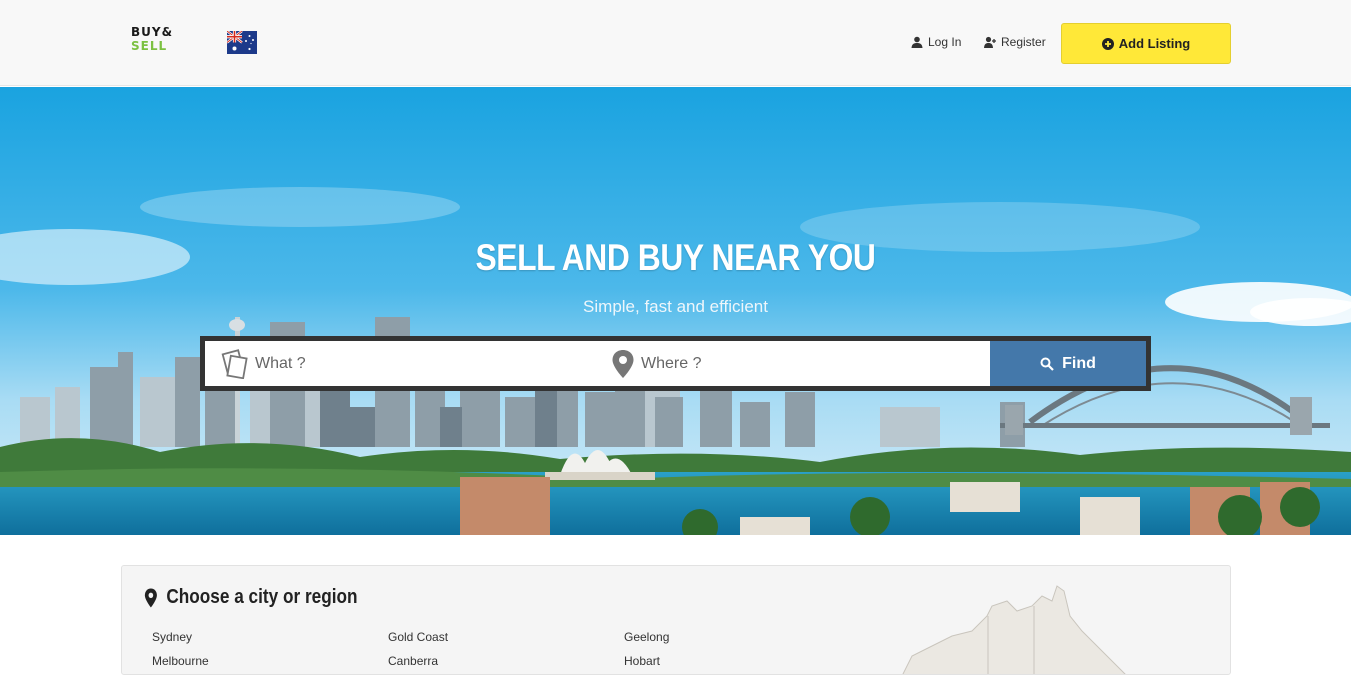 This screenshot has width=1351, height=675. Describe the element at coordinates (413, 661) in the screenshot. I see `city-link-canberra: Canberra` at that location.